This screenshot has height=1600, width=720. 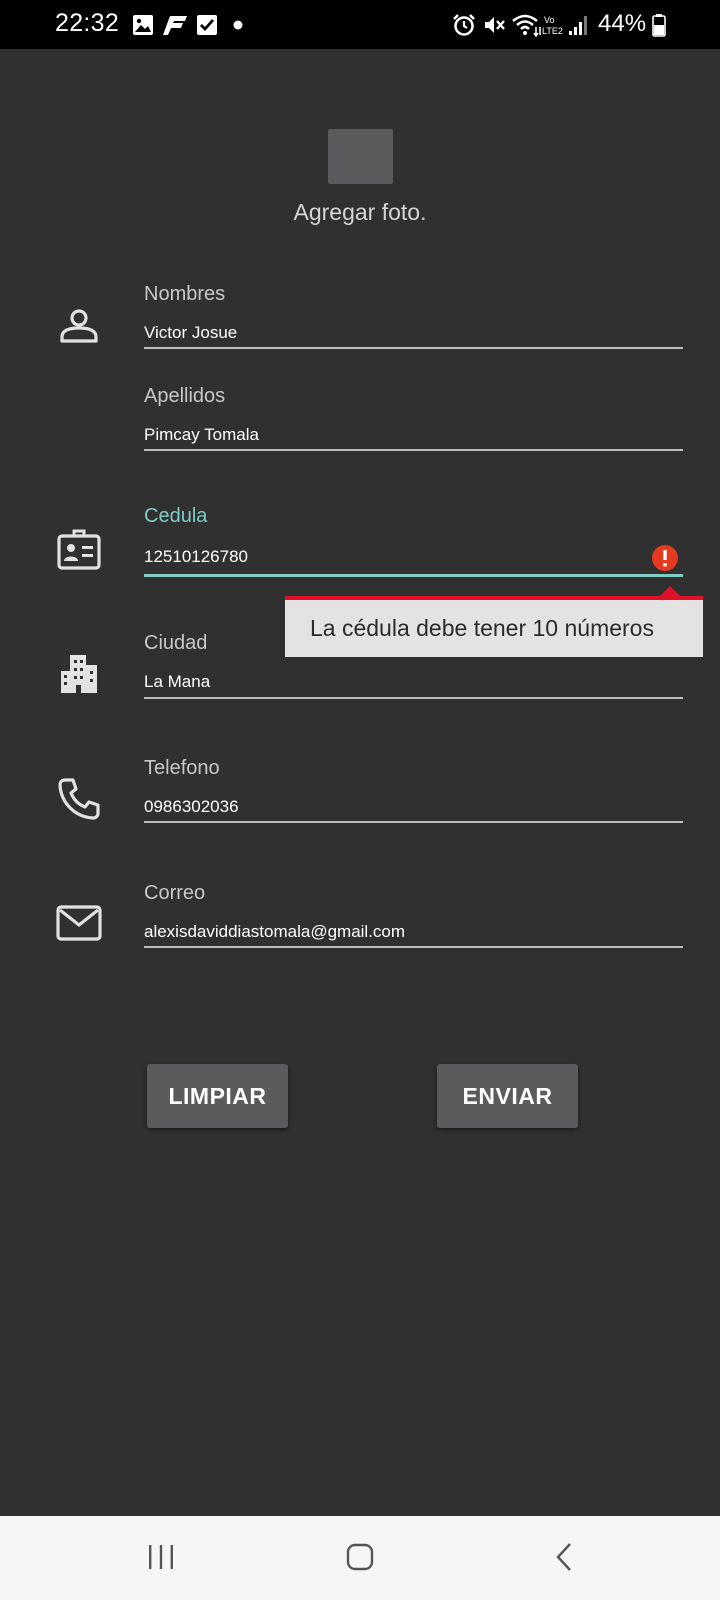 What do you see at coordinates (79, 326) in the screenshot?
I see `person-icon` at bounding box center [79, 326].